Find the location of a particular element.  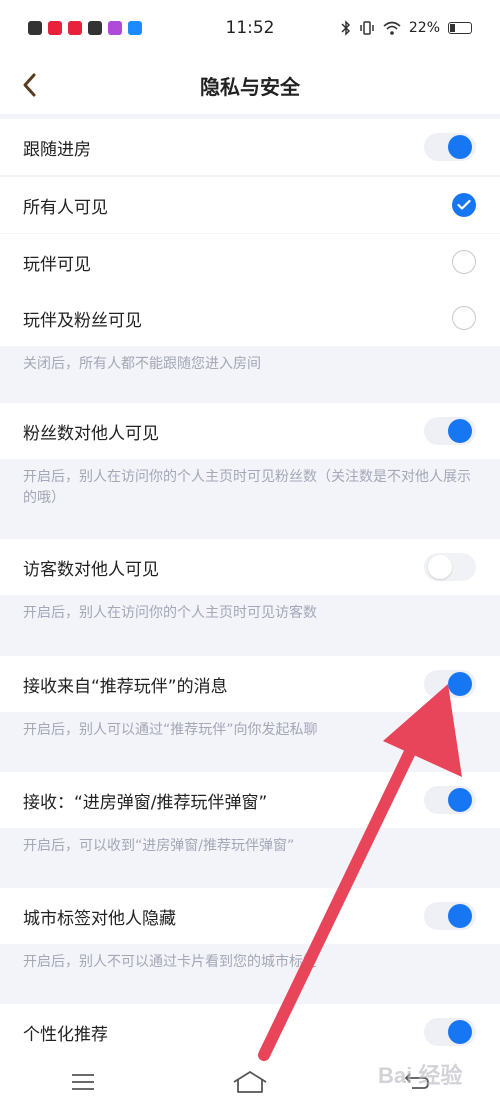

home-icon is located at coordinates (250, 1082).